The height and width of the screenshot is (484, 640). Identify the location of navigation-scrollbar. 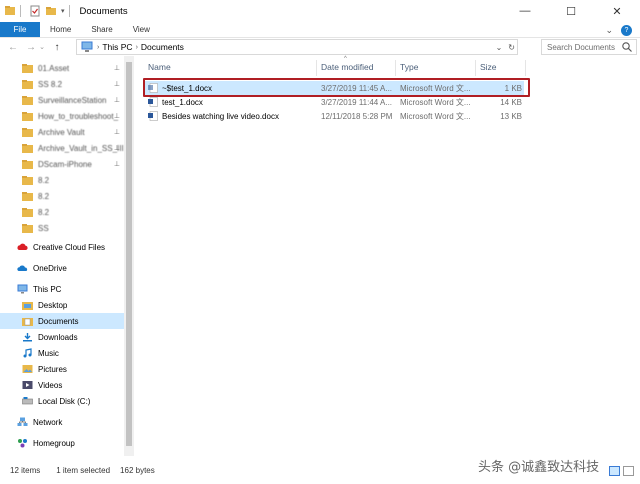
(129, 256).